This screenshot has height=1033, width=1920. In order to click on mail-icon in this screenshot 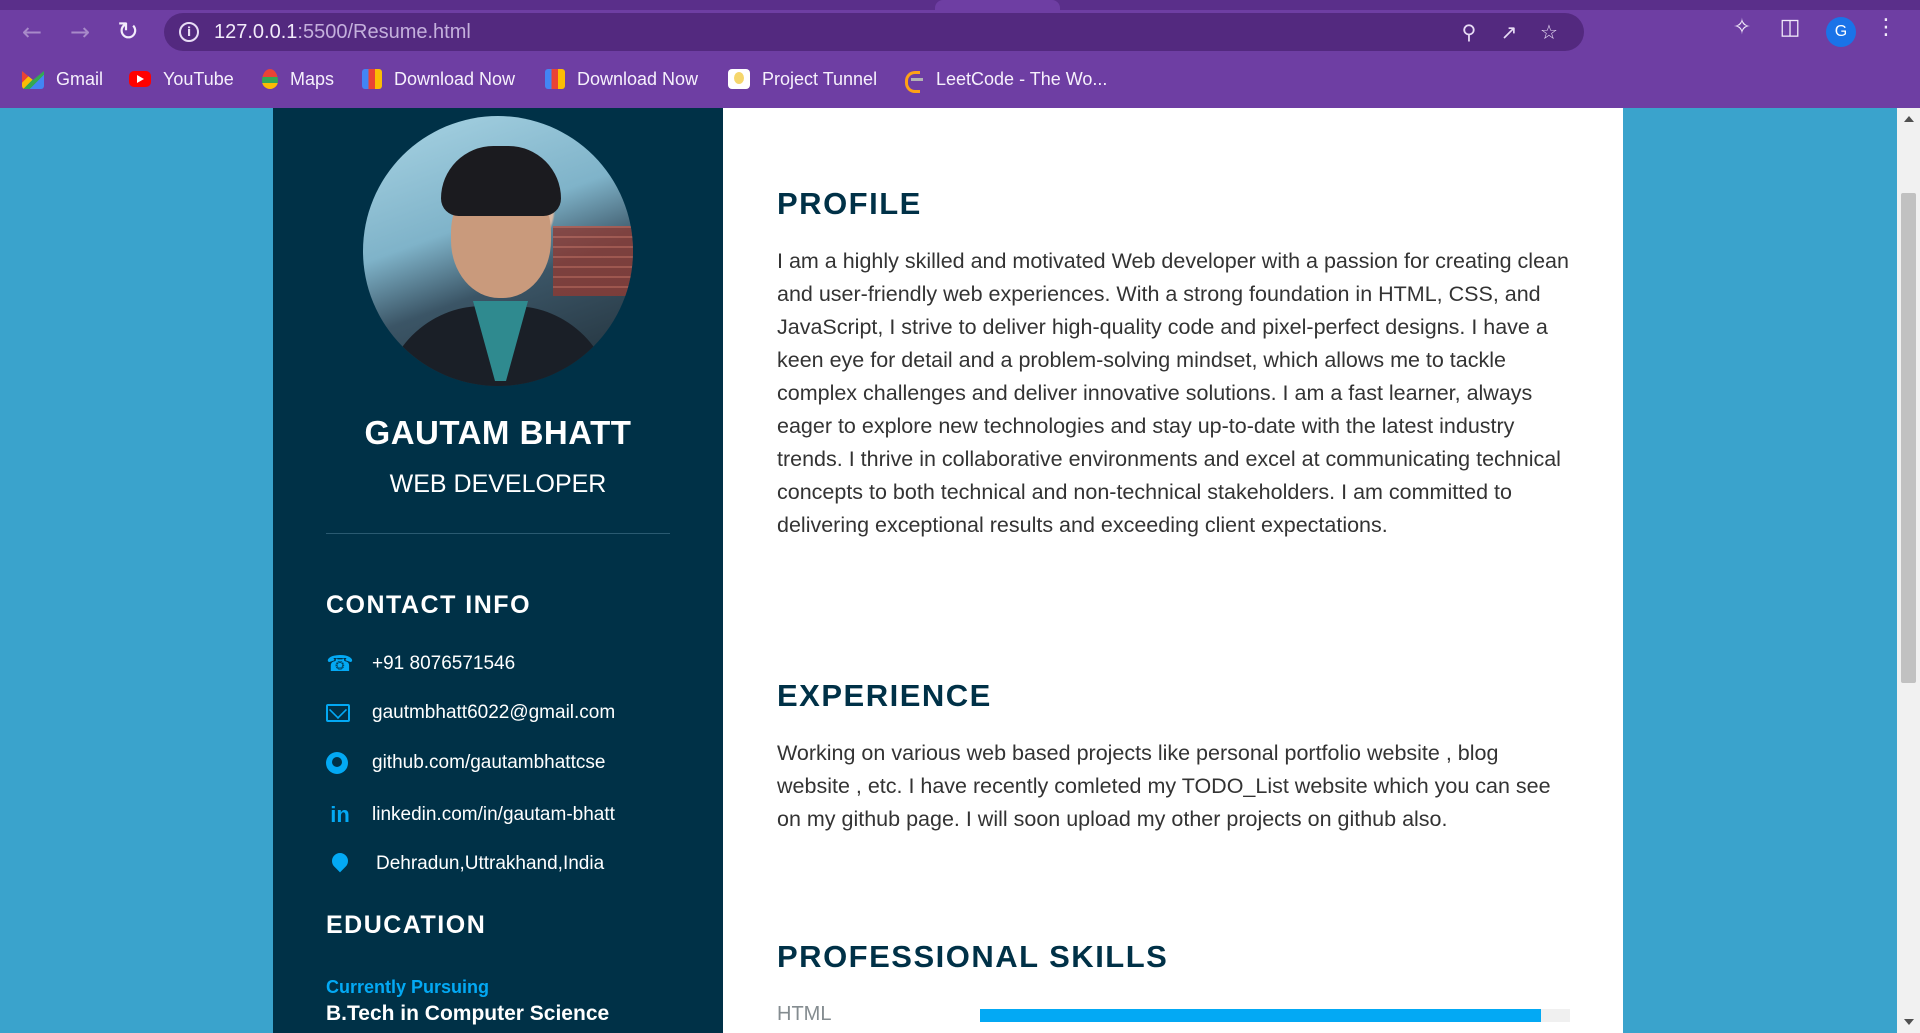, I will do `click(338, 713)`.